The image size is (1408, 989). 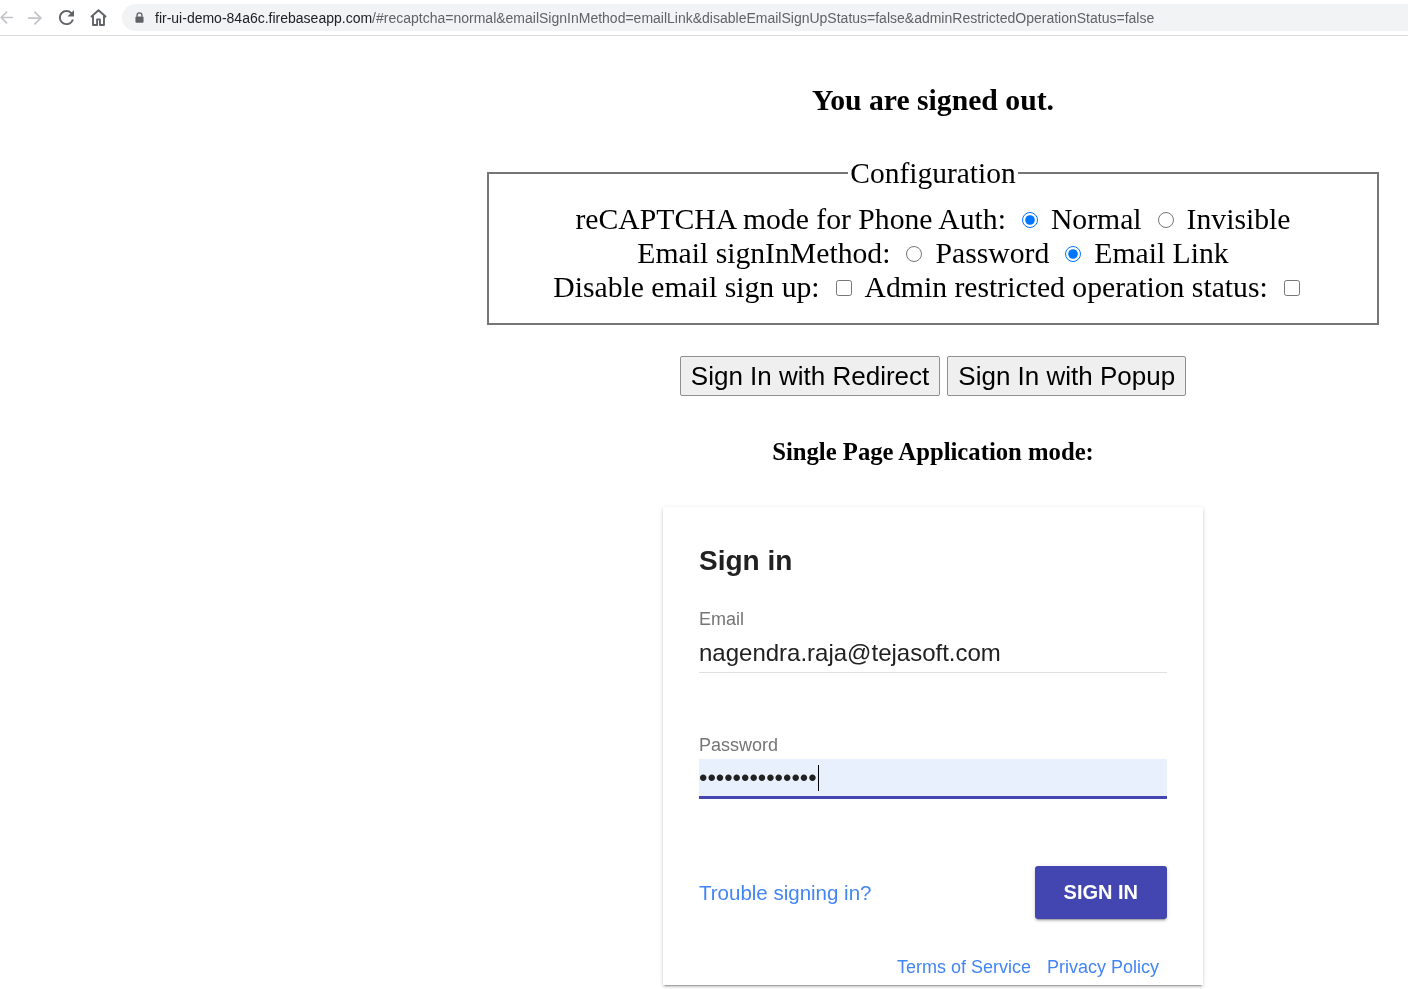 I want to click on submit-button: SIGN IN, so click(x=1100, y=892).